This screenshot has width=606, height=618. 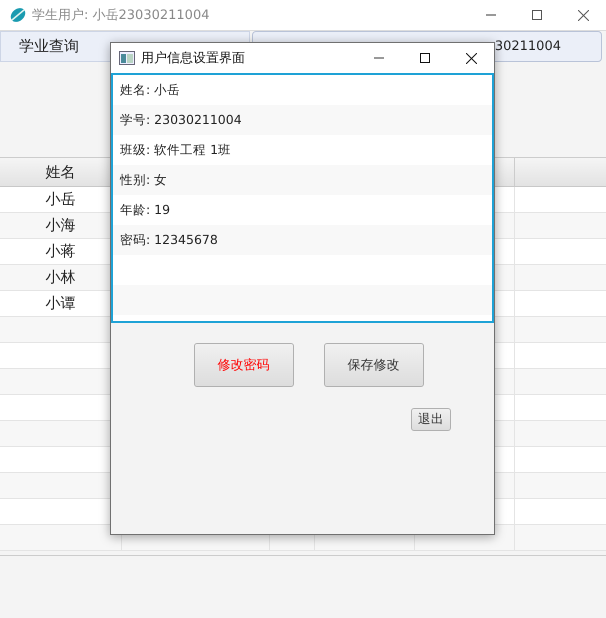 What do you see at coordinates (127, 58) in the screenshot?
I see `window-icon` at bounding box center [127, 58].